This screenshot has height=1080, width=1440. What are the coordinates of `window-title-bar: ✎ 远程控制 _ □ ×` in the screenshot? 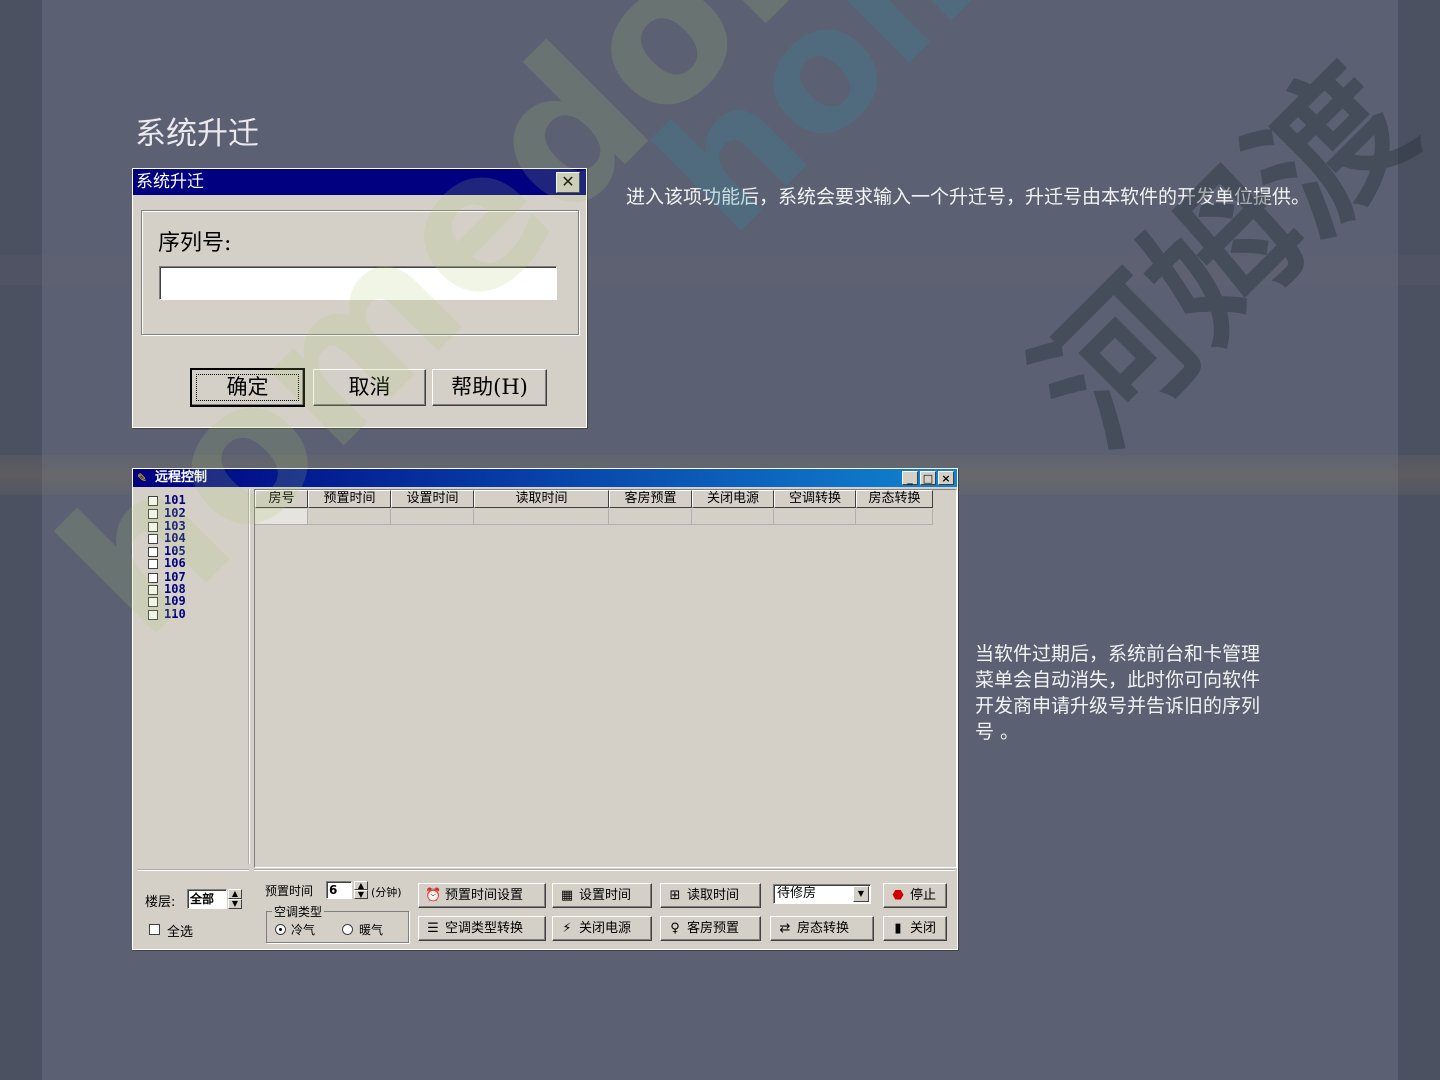 It's located at (545, 478).